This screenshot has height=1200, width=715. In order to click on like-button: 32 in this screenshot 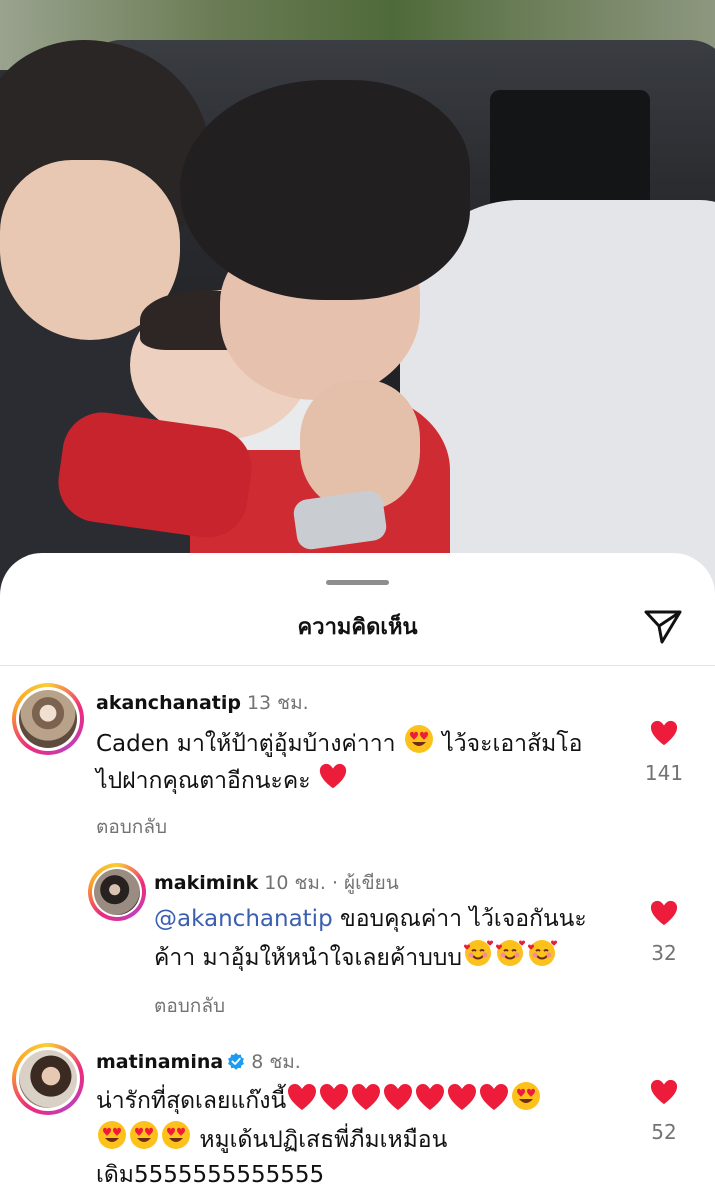, I will do `click(664, 932)`.